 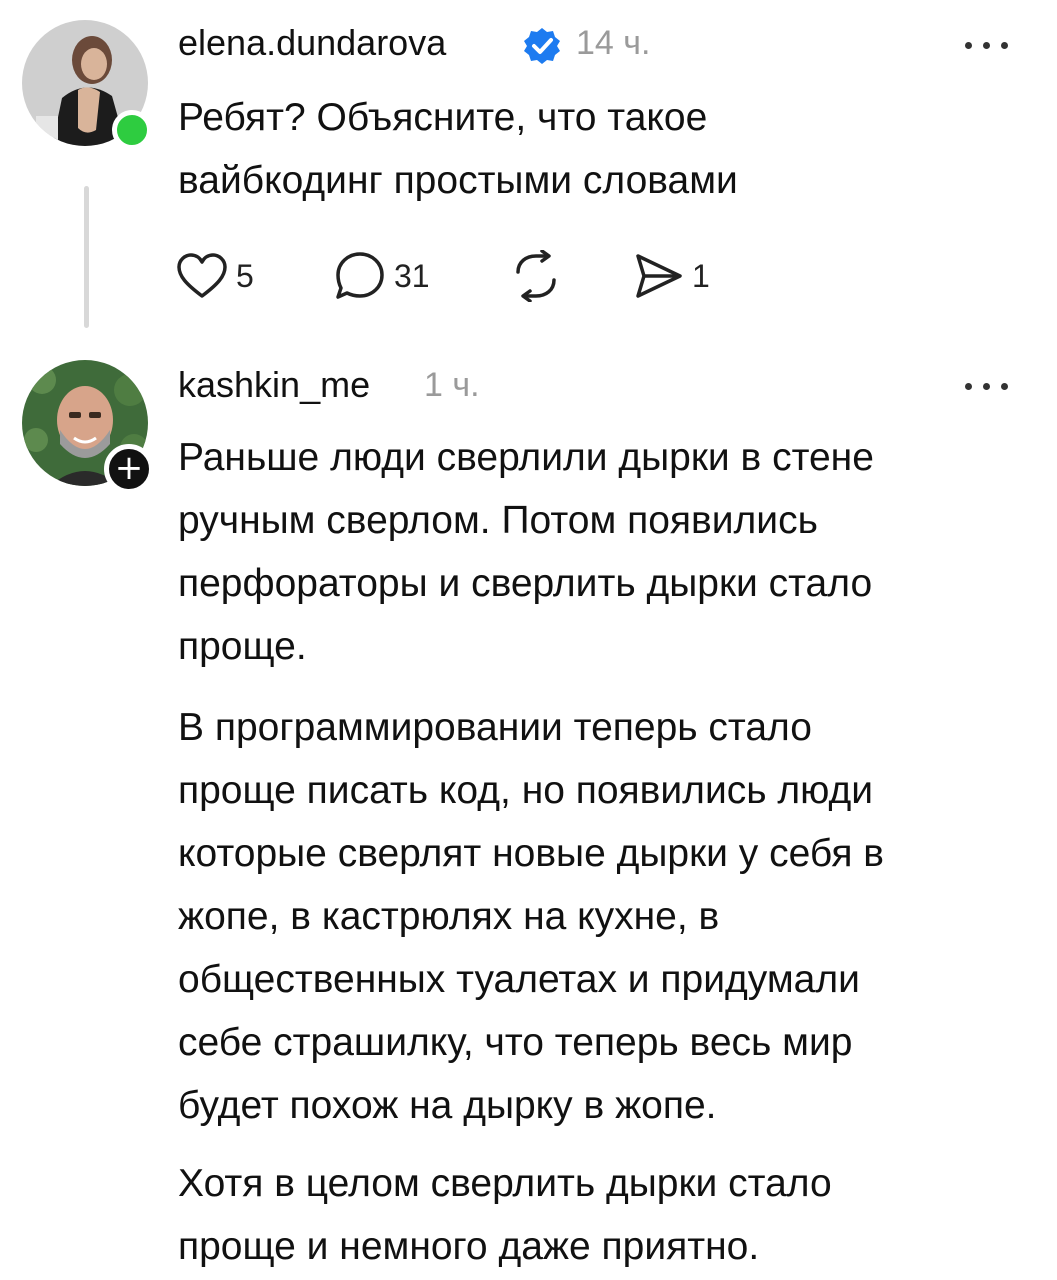 What do you see at coordinates (412, 275) in the screenshot?
I see `comment-count: 31` at bounding box center [412, 275].